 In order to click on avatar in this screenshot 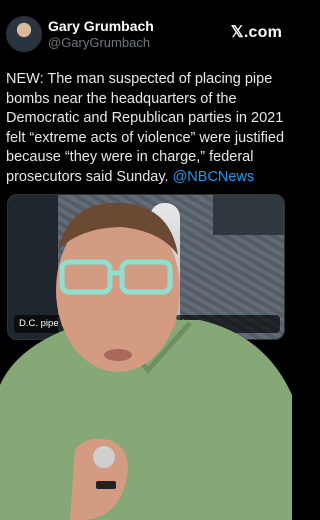, I will do `click(24, 34)`.